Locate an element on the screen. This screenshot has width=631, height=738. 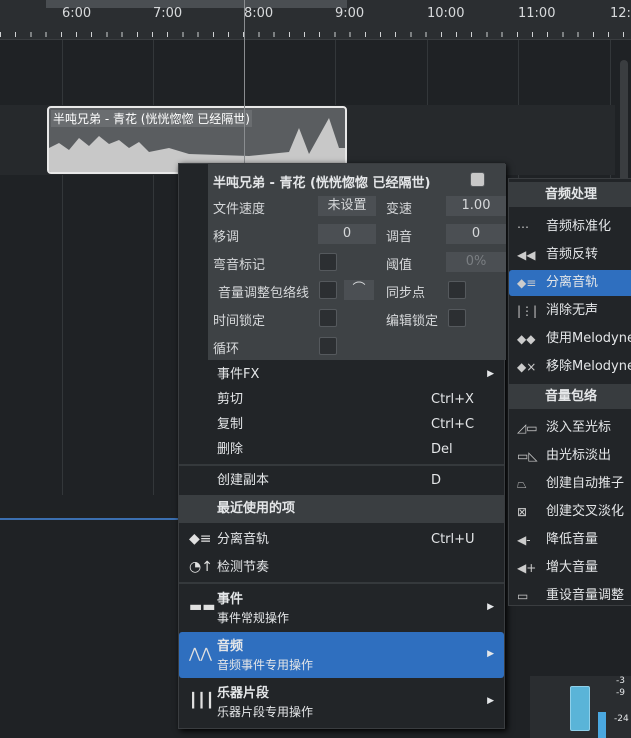
menu-item-event: ▬▬ 事件事件常规操作 ▶ is located at coordinates (341, 608).